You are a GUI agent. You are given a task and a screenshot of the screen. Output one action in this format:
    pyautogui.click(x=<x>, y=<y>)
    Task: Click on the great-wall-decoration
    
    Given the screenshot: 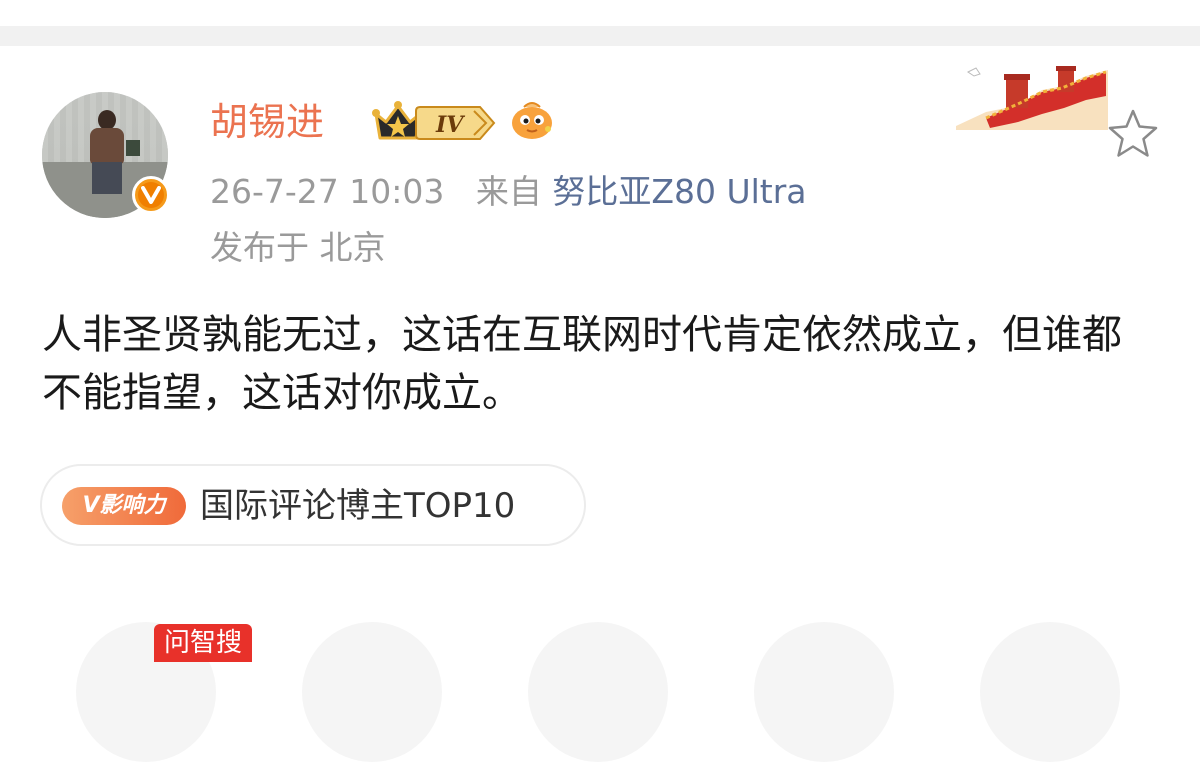 What is the action you would take?
    pyautogui.click(x=1028, y=95)
    